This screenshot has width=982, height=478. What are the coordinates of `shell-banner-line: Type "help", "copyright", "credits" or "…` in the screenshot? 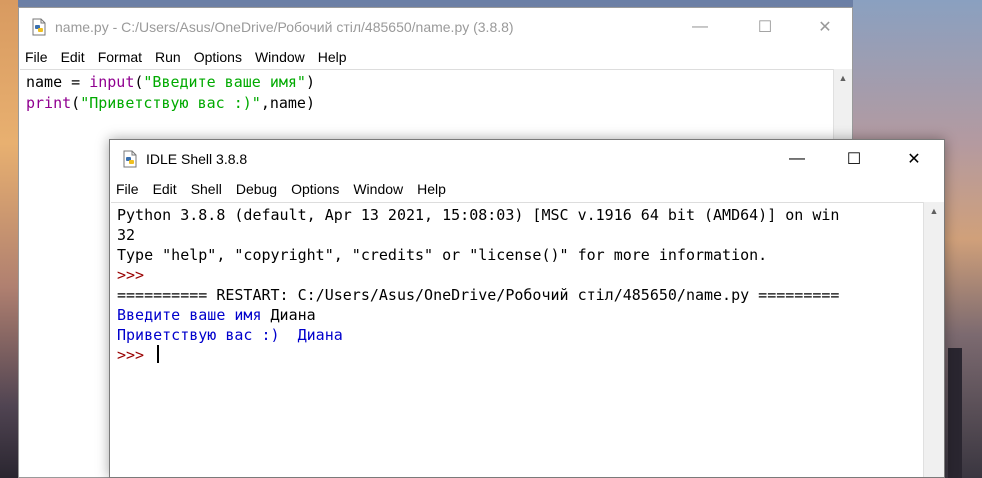 It's located at (442, 255).